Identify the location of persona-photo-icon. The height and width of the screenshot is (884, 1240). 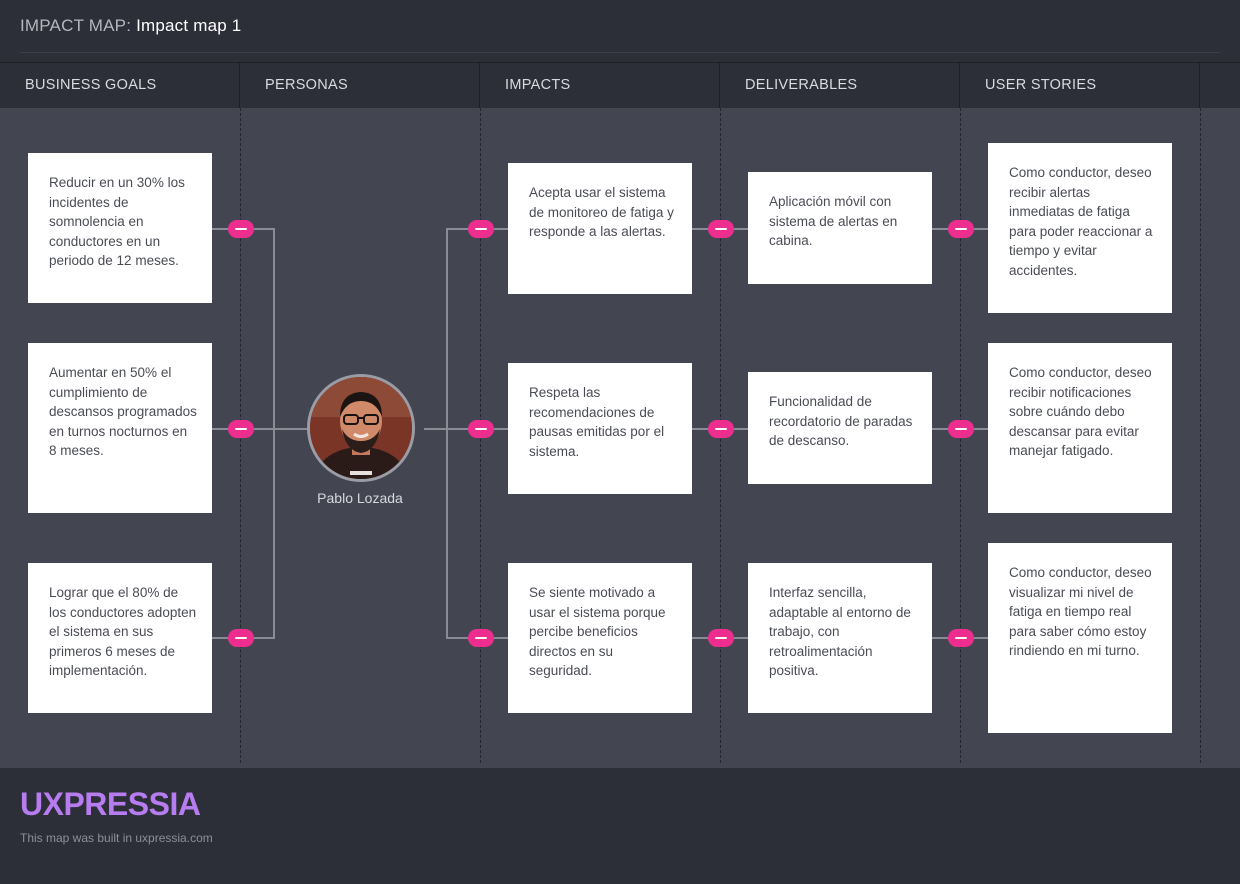
(361, 428).